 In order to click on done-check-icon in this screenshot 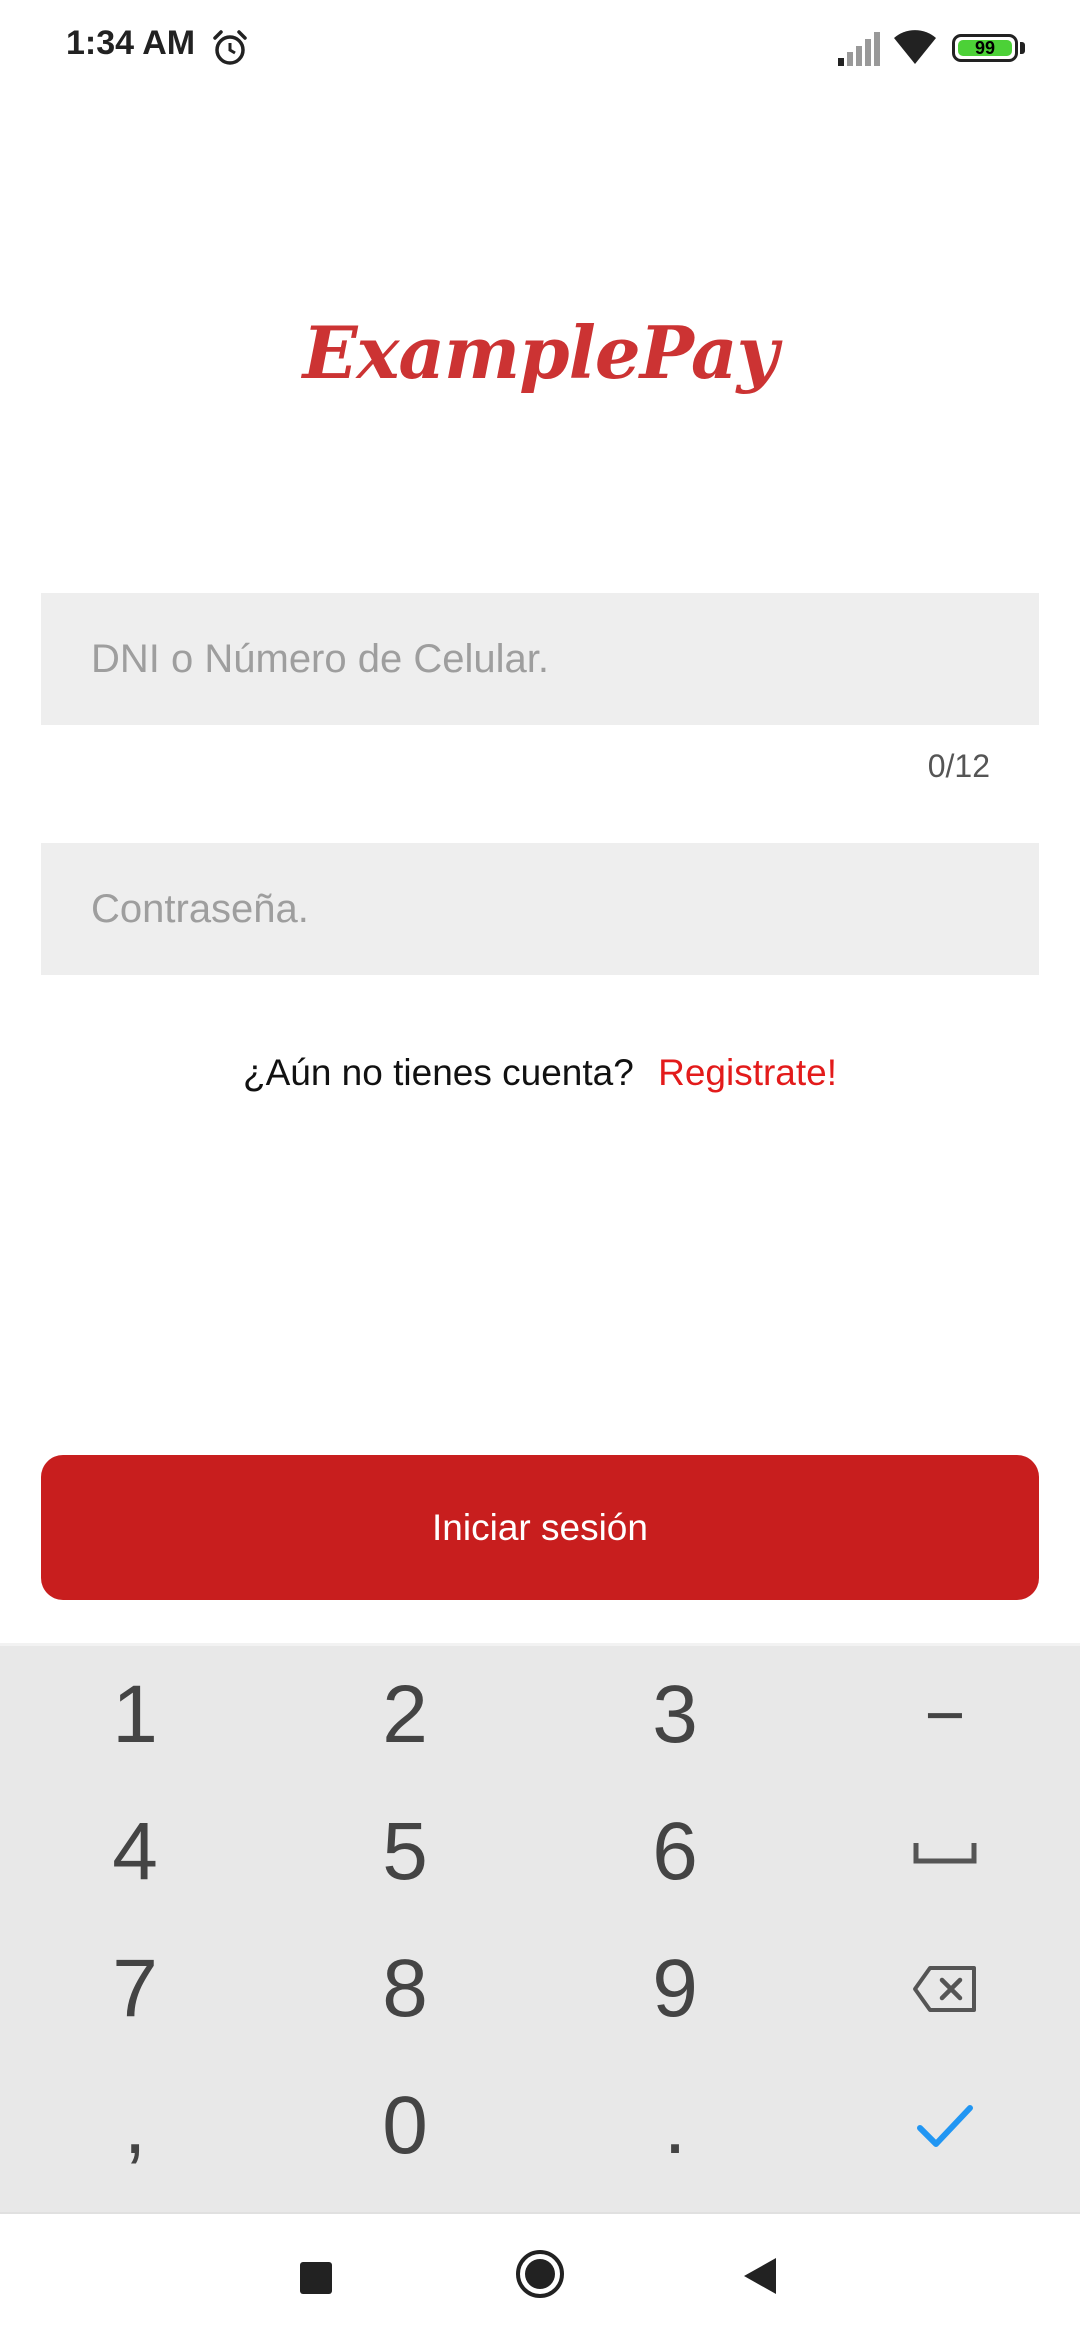, I will do `click(945, 2125)`.